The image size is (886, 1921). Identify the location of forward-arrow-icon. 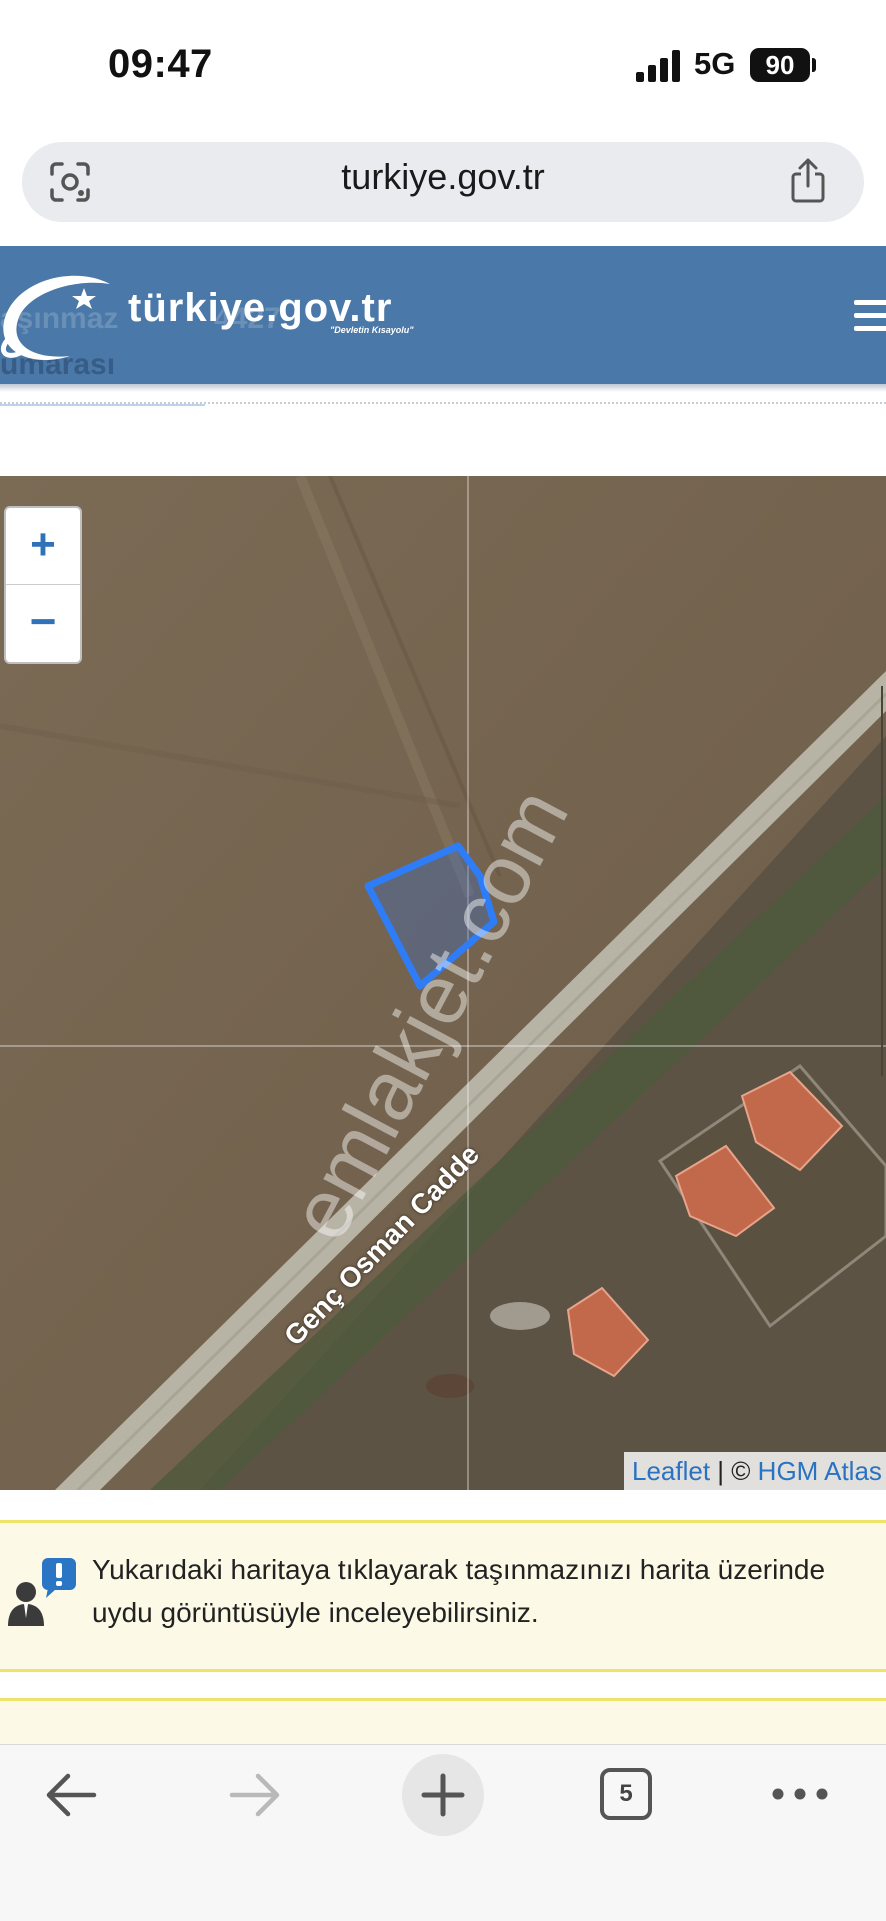
(255, 1795).